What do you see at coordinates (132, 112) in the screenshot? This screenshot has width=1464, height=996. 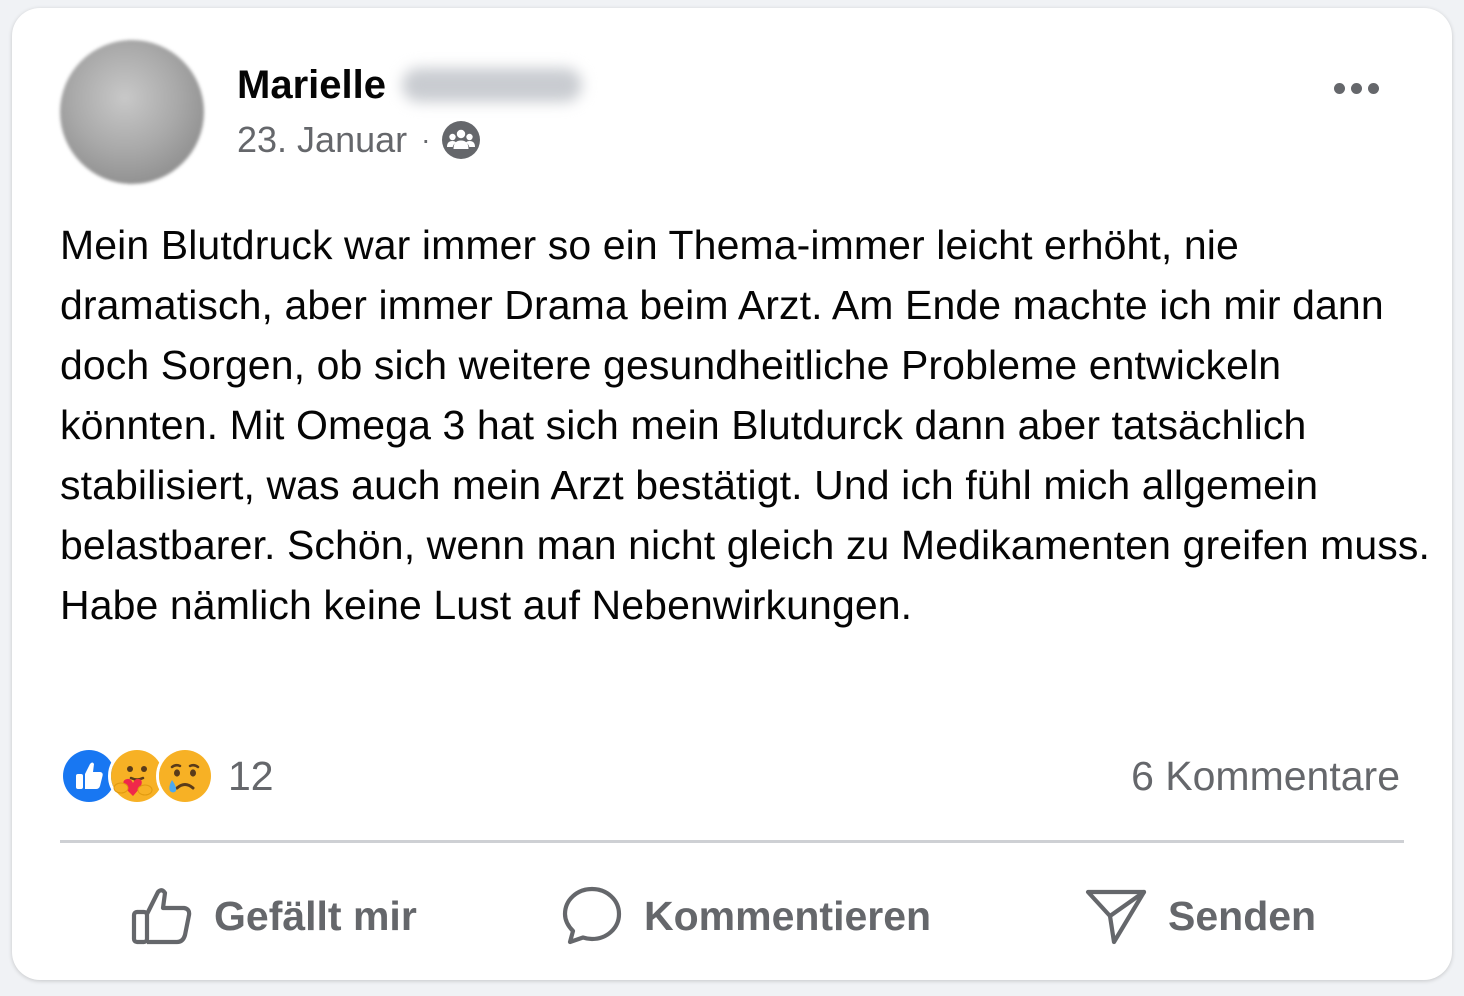 I see `avatar` at bounding box center [132, 112].